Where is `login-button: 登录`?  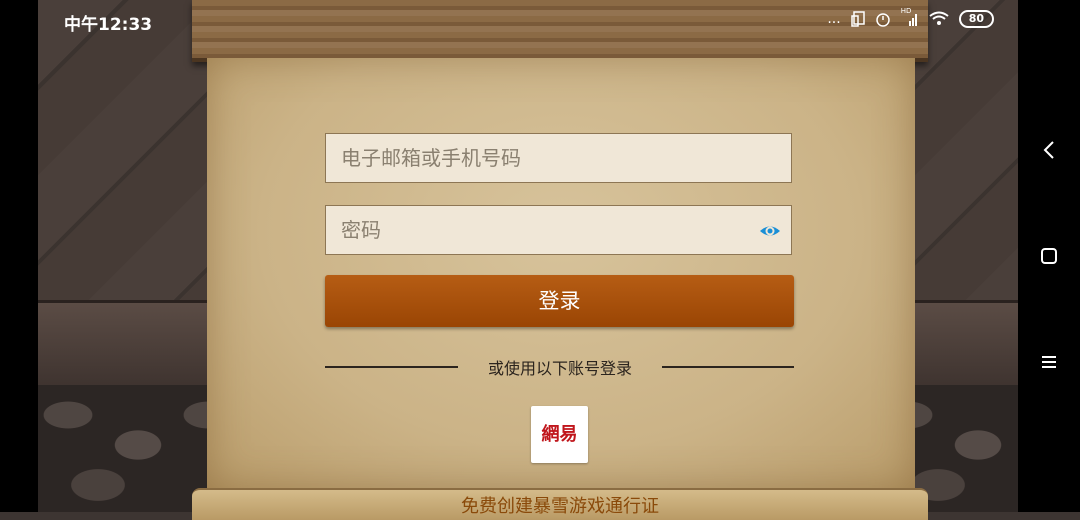
login-button: 登录 is located at coordinates (559, 301).